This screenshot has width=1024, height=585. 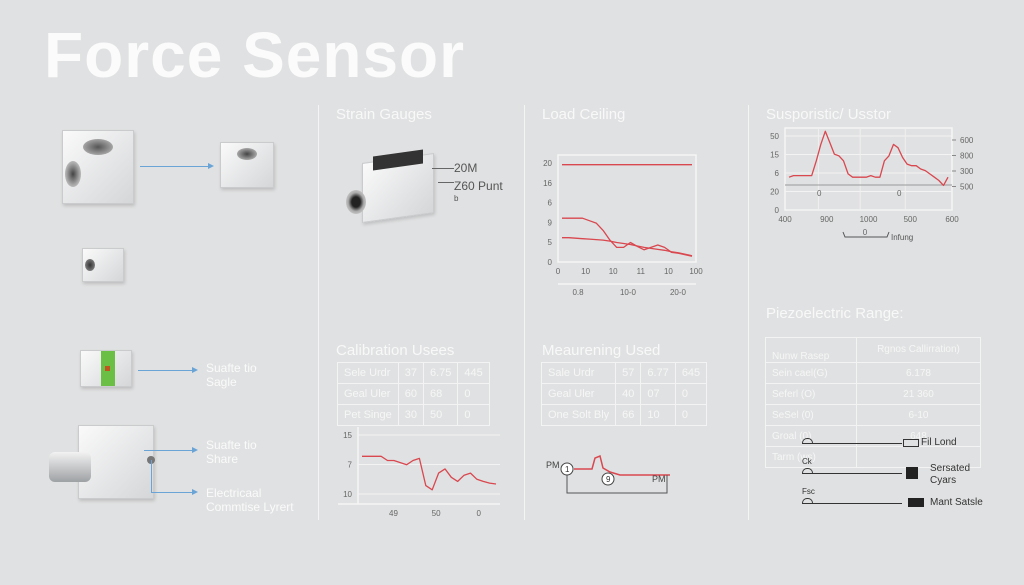 What do you see at coordinates (865, 232) in the screenshot?
I see `bracket-label: 0` at bounding box center [865, 232].